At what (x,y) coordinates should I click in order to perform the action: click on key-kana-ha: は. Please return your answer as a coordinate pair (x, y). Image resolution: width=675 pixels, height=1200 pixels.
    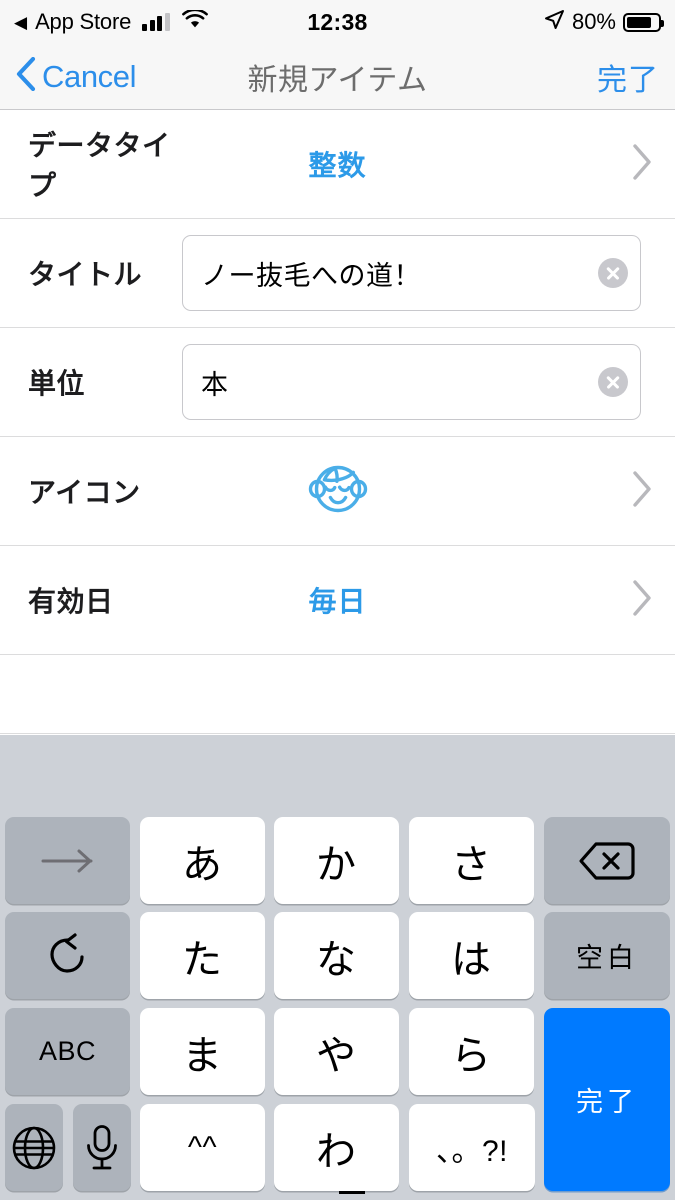
    Looking at the image, I should click on (471, 955).